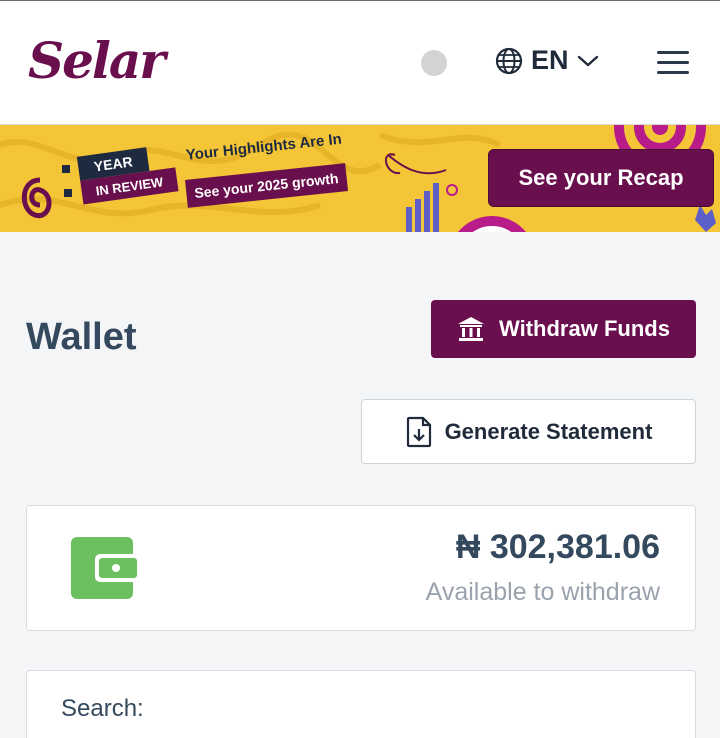 The image size is (720, 738). I want to click on search-label: Search:, so click(102, 708).